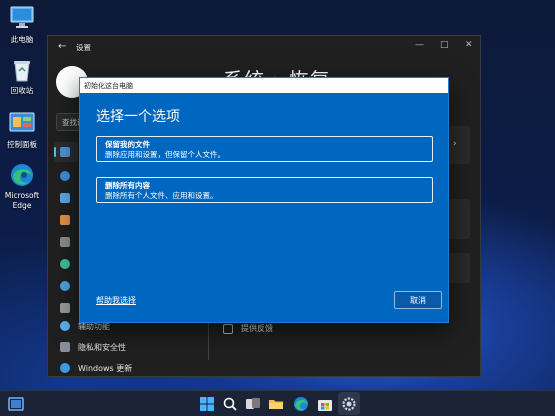 This screenshot has width=555, height=416. I want to click on search-icon, so click(230, 404).